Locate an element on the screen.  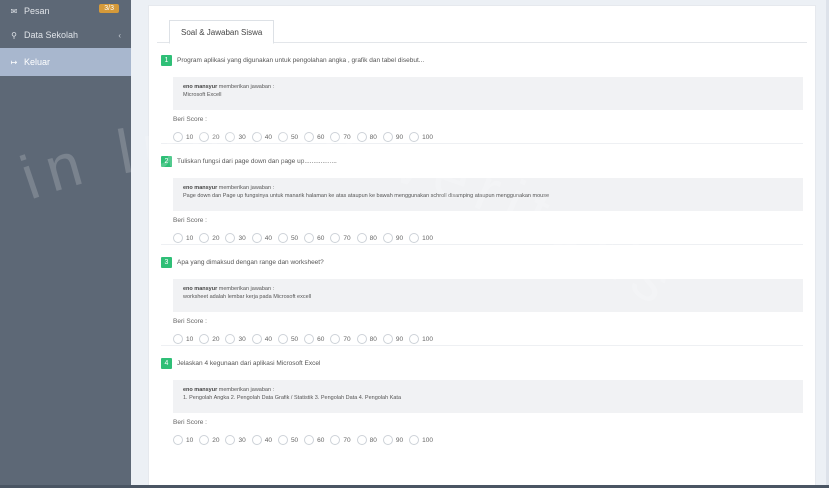
score-option-label: 90 is located at coordinates (399, 440).